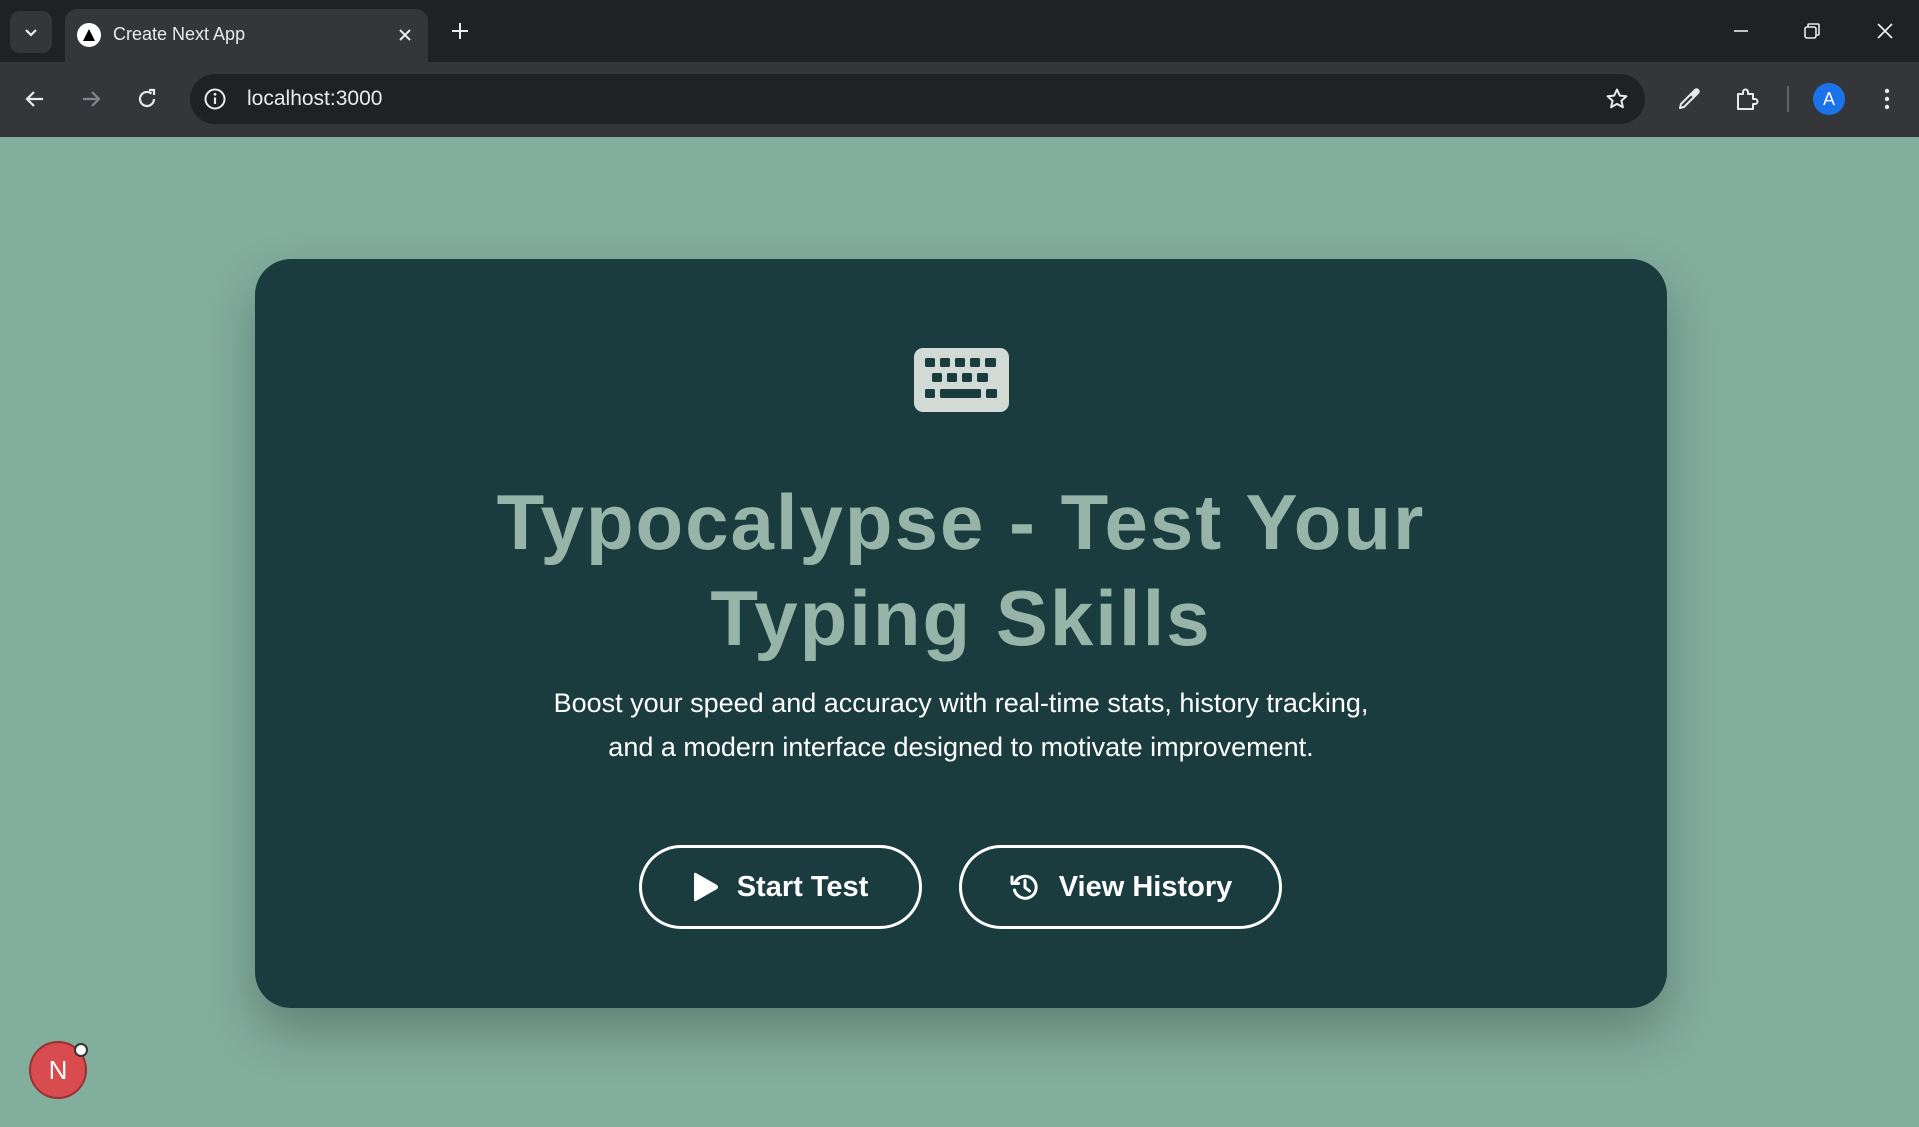  What do you see at coordinates (959, 31) in the screenshot?
I see `browser-tab-strip: Create Next App` at bounding box center [959, 31].